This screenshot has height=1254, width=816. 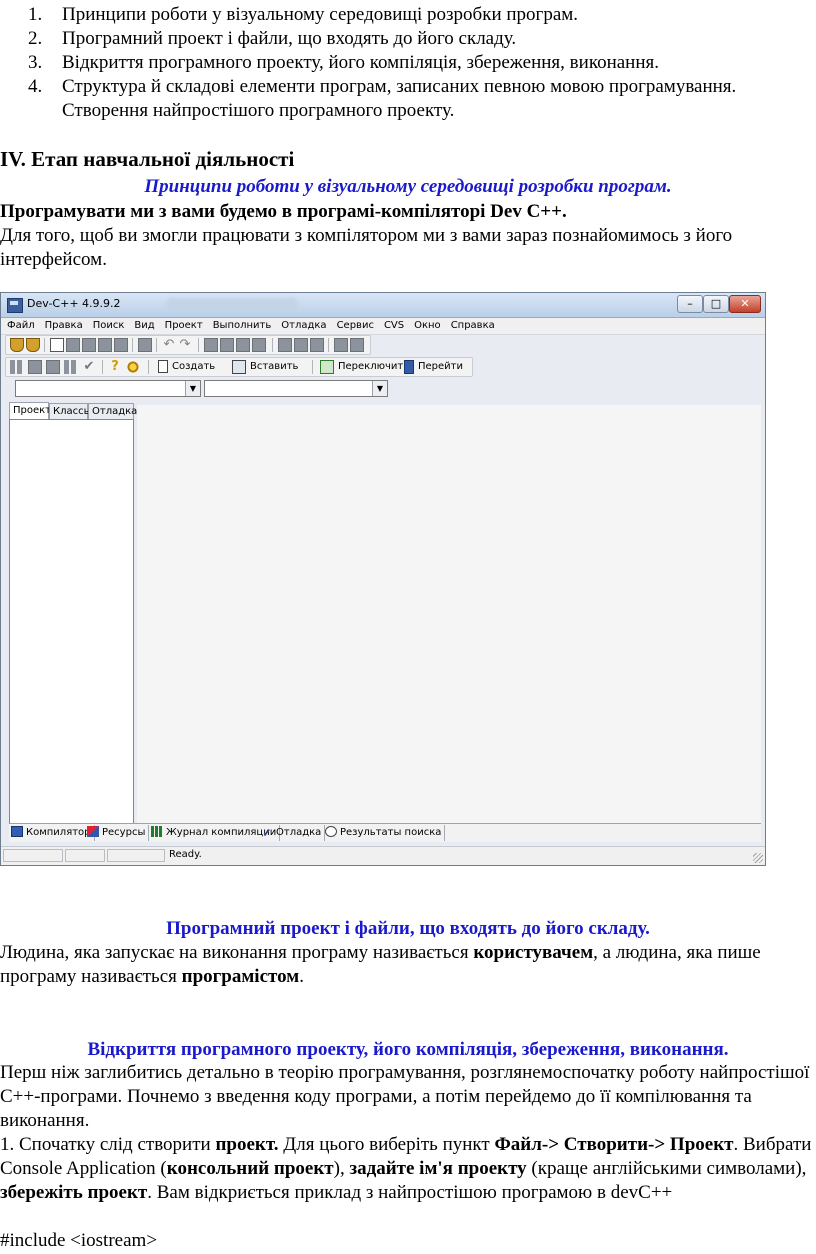 I want to click on menu-file: Файл, so click(x=20, y=325).